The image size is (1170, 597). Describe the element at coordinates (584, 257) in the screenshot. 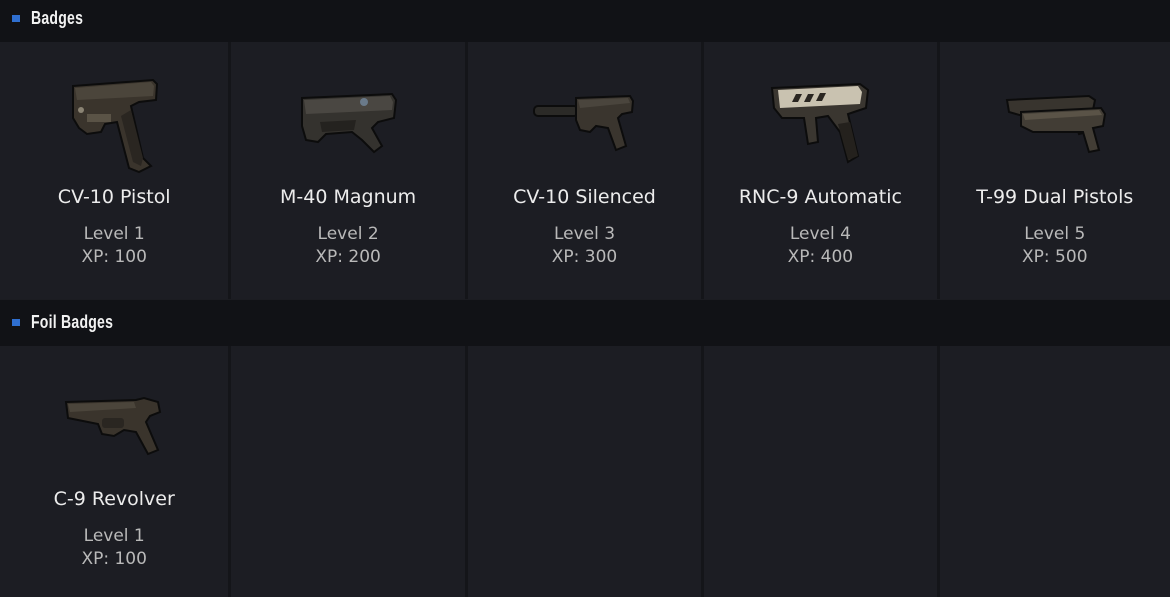

I see `badge-xp: XP: 300` at that location.